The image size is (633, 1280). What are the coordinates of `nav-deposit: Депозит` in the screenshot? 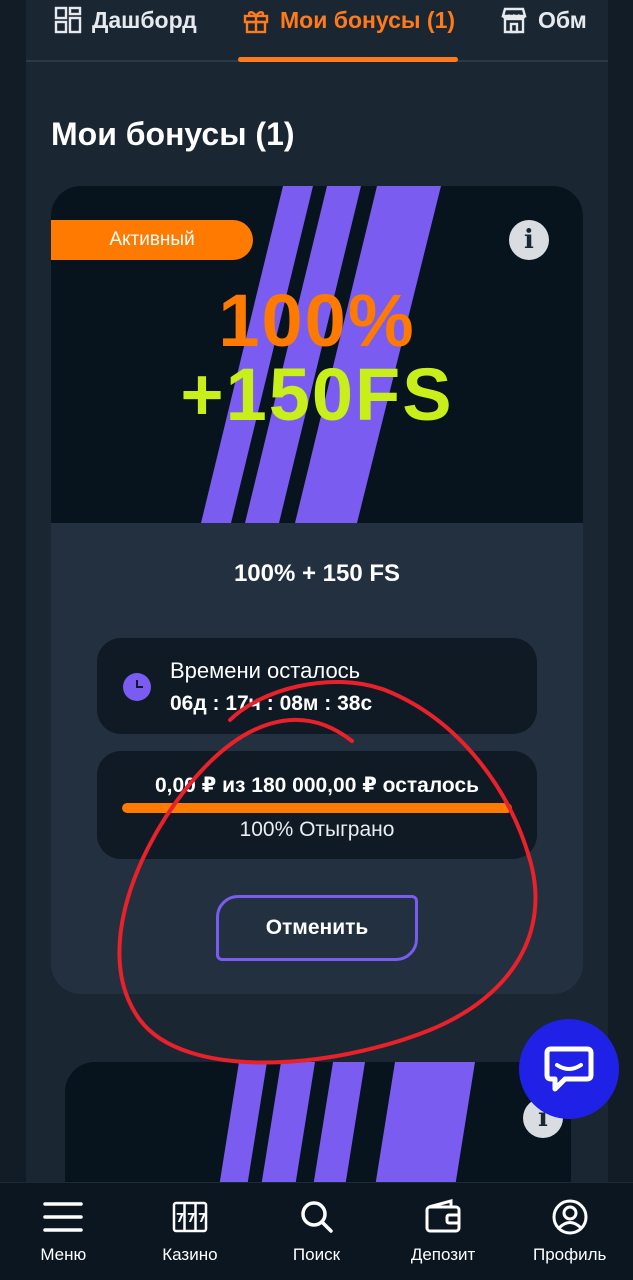 It's located at (443, 1231).